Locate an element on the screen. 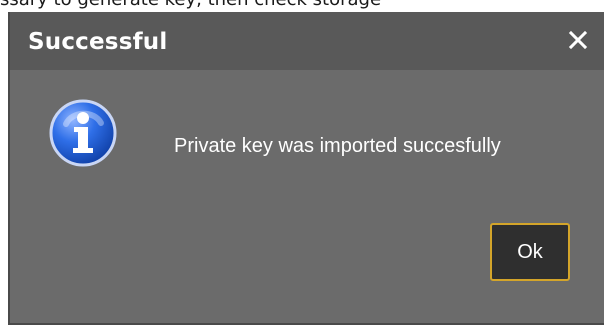 The image size is (604, 325). info-icon is located at coordinates (83, 133).